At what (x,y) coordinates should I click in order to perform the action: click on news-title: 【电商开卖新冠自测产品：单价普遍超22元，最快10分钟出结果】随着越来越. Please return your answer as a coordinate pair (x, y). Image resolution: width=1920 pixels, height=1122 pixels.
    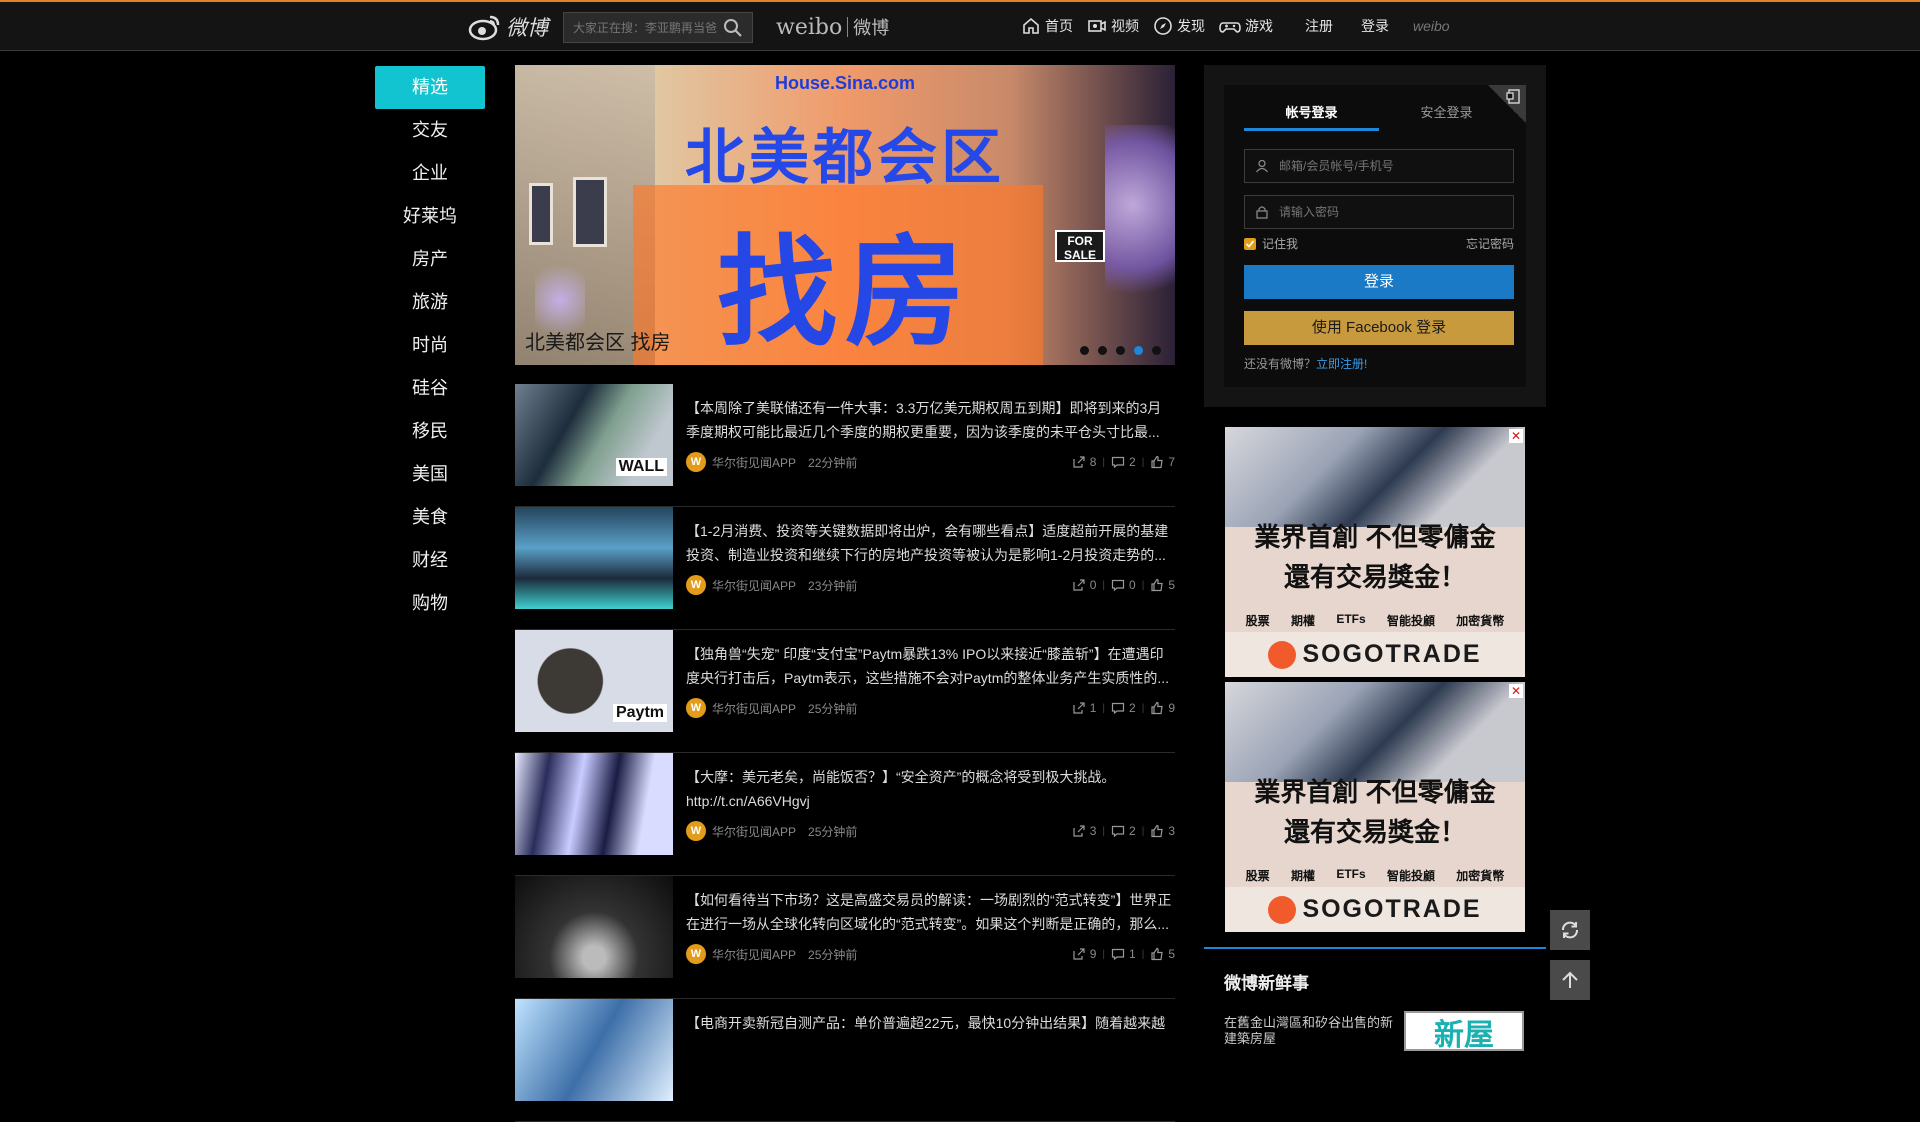
    Looking at the image, I should click on (930, 1035).